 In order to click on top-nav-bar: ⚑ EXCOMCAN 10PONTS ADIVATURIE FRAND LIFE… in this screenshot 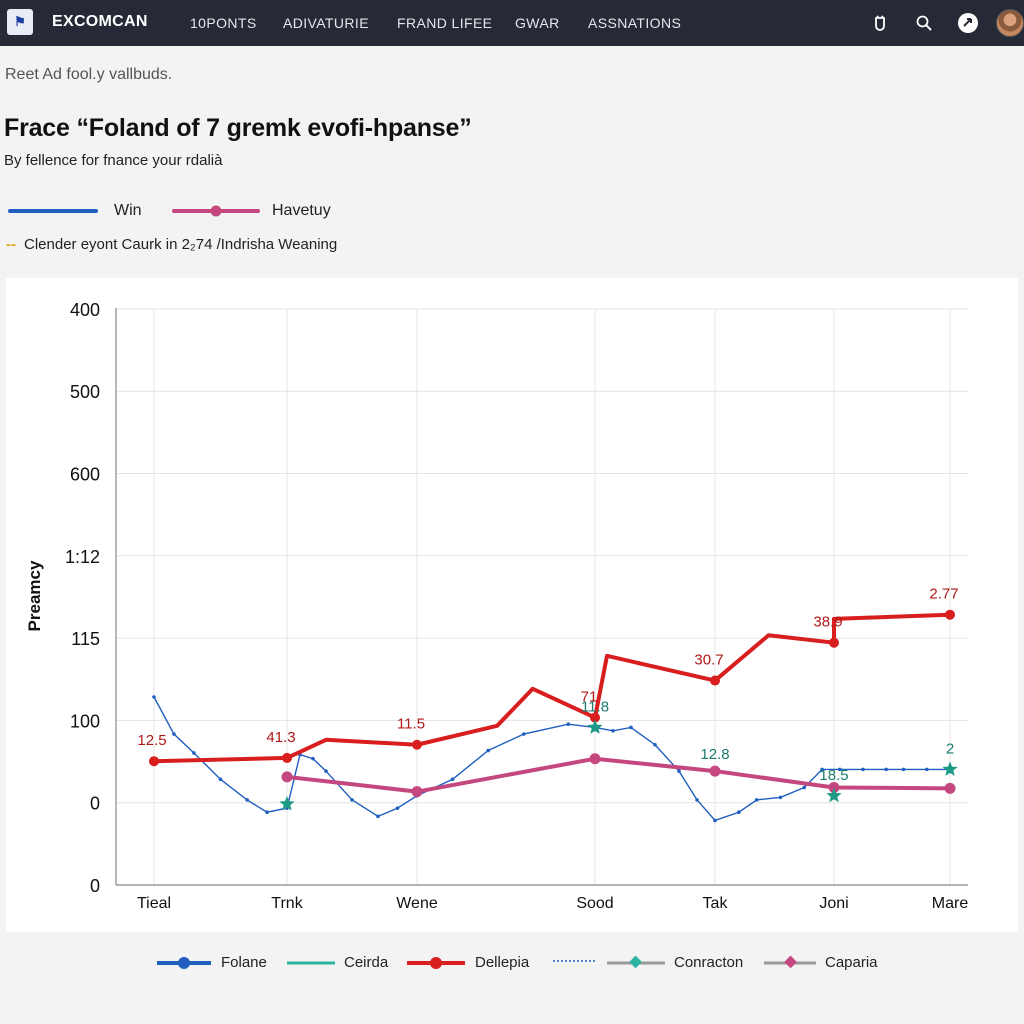, I will do `click(512, 23)`.